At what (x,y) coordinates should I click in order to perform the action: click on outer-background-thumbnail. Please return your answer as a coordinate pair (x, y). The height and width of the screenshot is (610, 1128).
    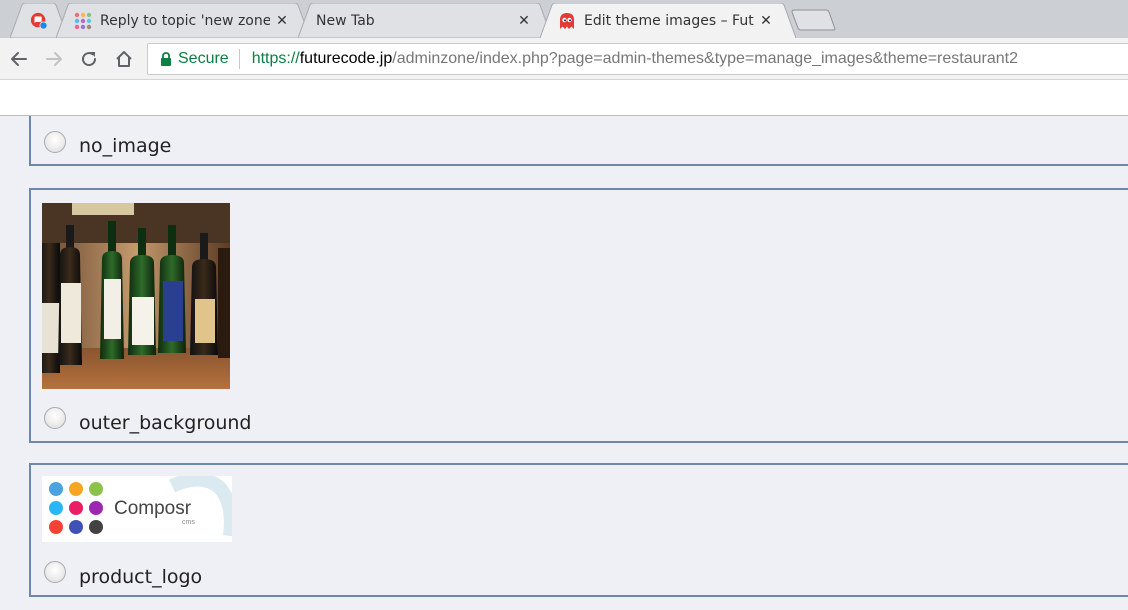
    Looking at the image, I should click on (136, 296).